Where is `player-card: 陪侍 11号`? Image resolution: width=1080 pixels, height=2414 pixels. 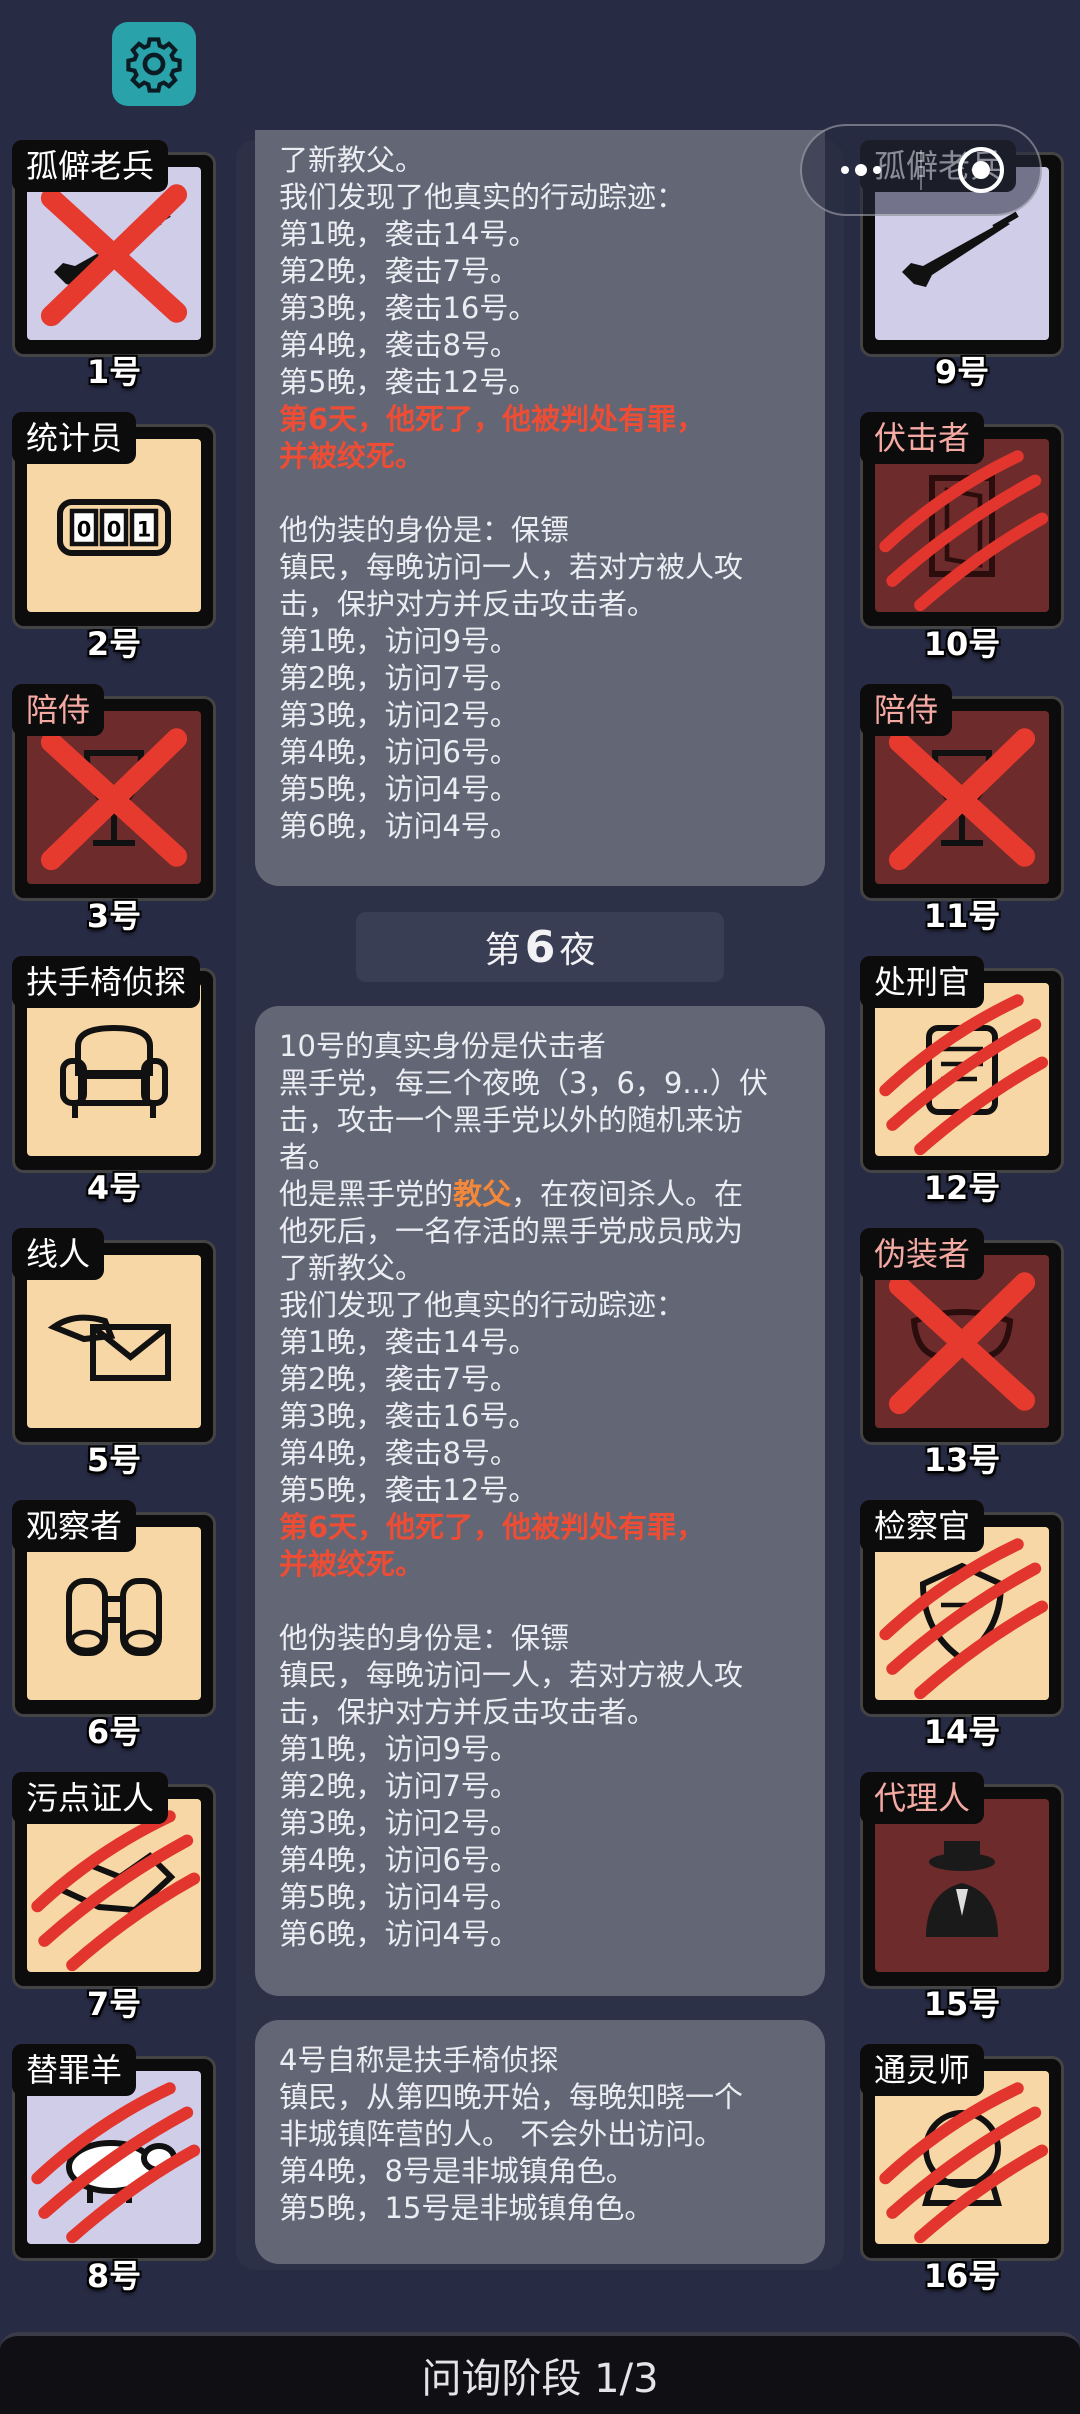
player-card: 陪侍 11号 is located at coordinates (966, 809).